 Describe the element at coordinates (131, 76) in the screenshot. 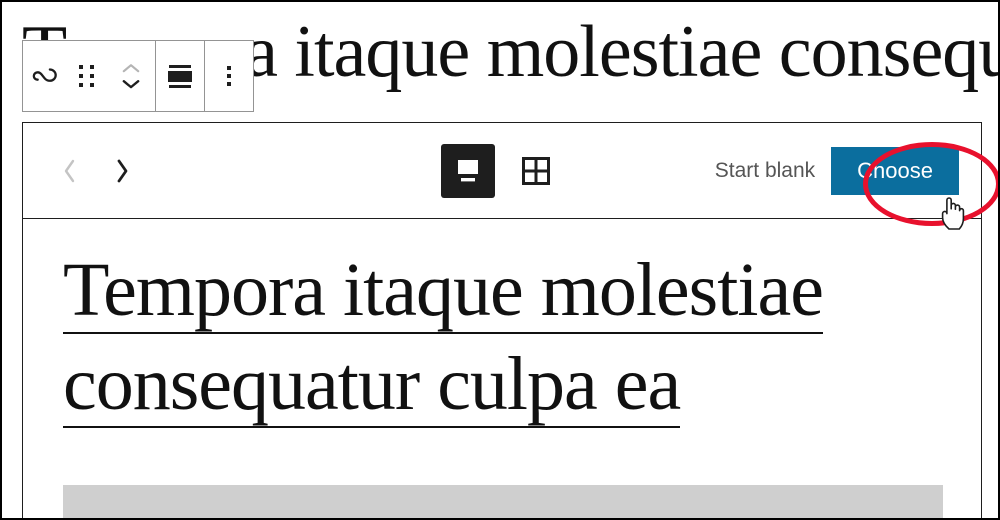

I see `block-mover-controls` at that location.